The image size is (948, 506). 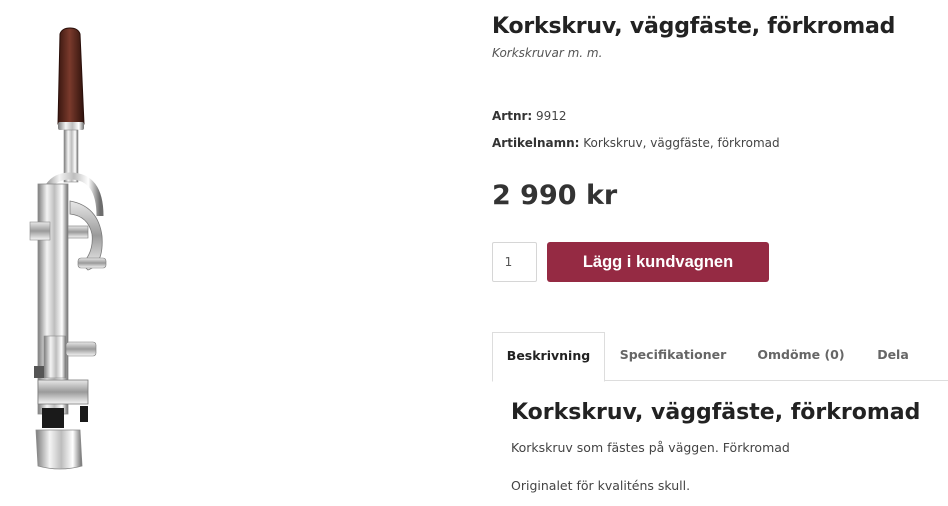 What do you see at coordinates (601, 485) in the screenshot?
I see `description-paragraph: Originalet för kvalitén​s skull.` at bounding box center [601, 485].